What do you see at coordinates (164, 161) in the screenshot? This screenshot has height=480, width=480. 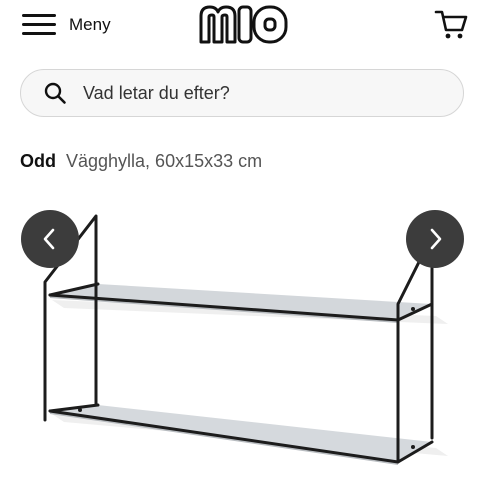 I see `product-name: Vägghylla, 60x15x33 cm` at bounding box center [164, 161].